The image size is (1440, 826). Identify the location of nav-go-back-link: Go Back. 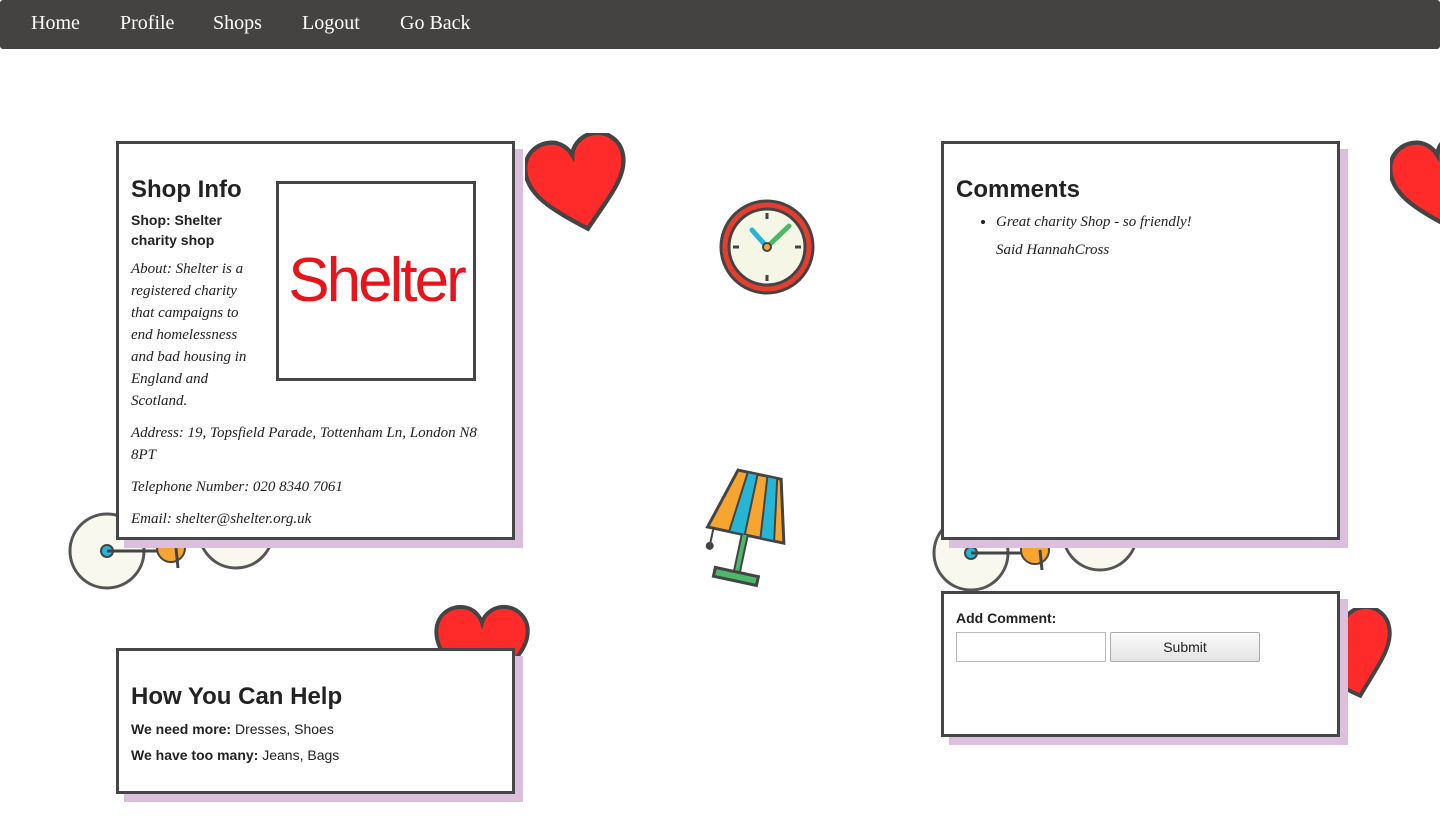
(435, 23).